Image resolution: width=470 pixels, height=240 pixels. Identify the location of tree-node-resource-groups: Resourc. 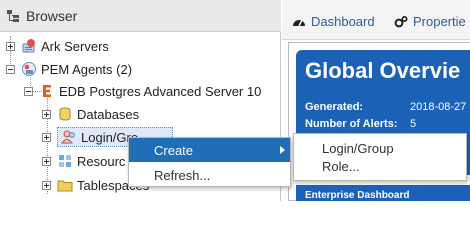
(83, 161).